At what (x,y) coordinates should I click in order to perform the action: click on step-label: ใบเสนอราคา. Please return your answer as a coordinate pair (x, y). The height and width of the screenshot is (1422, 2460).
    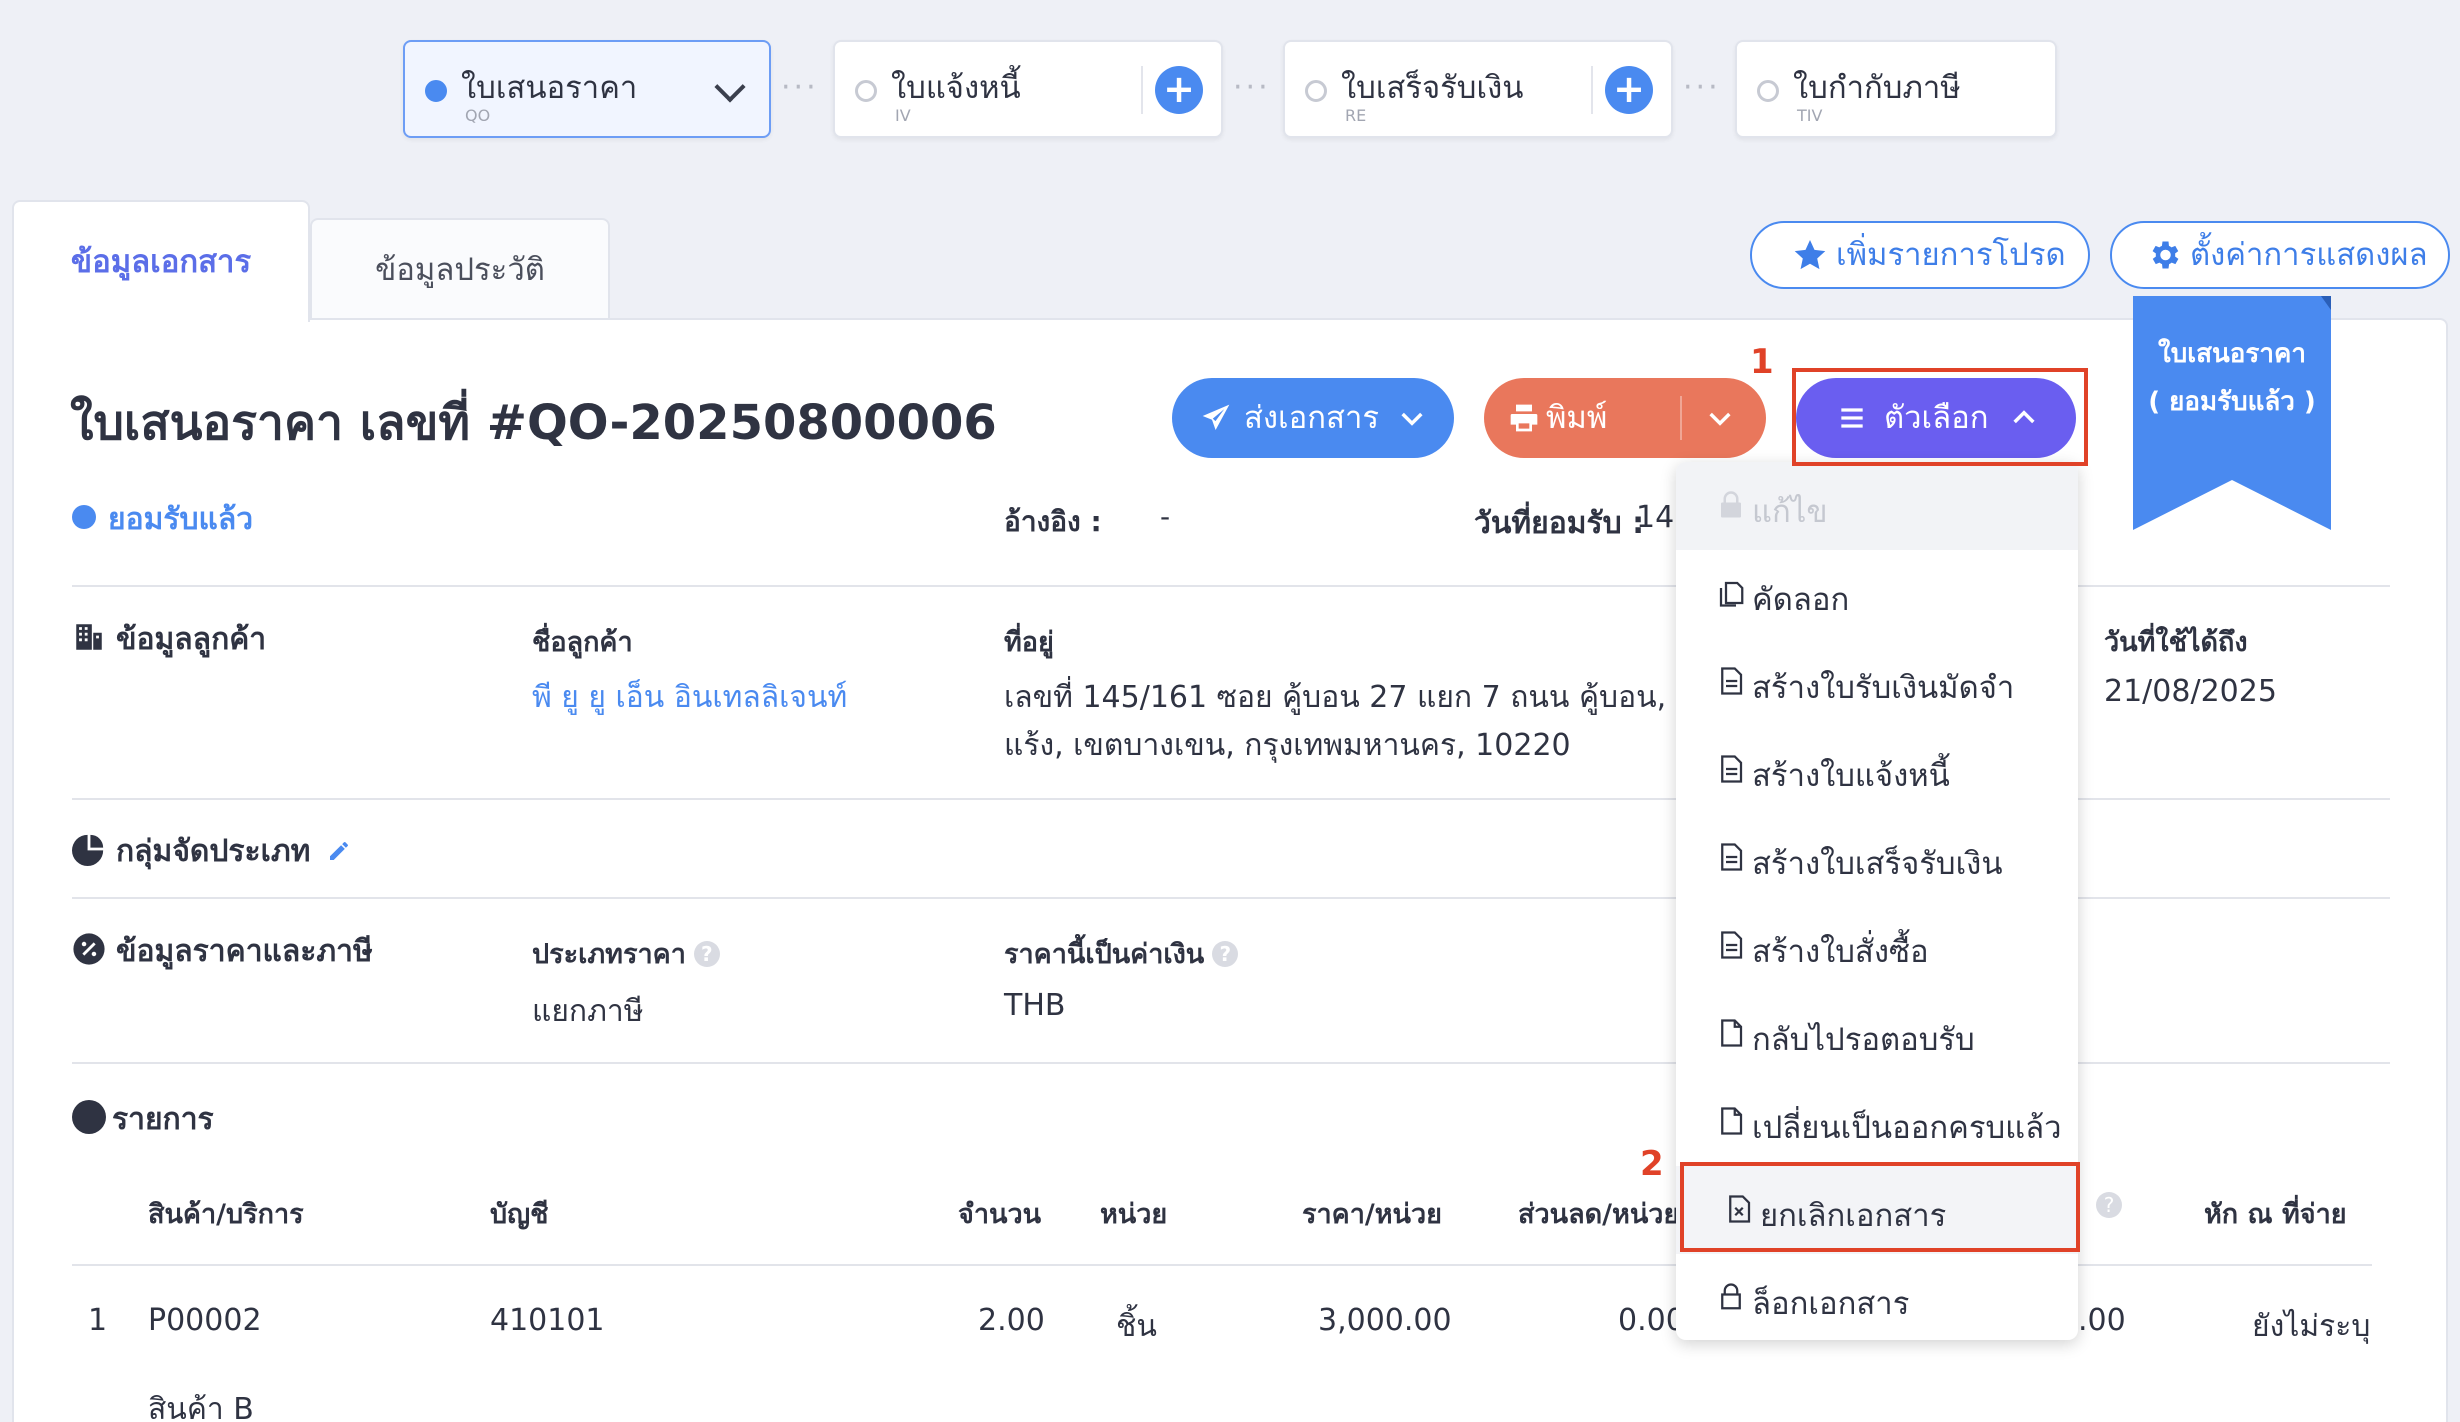
    Looking at the image, I should click on (549, 88).